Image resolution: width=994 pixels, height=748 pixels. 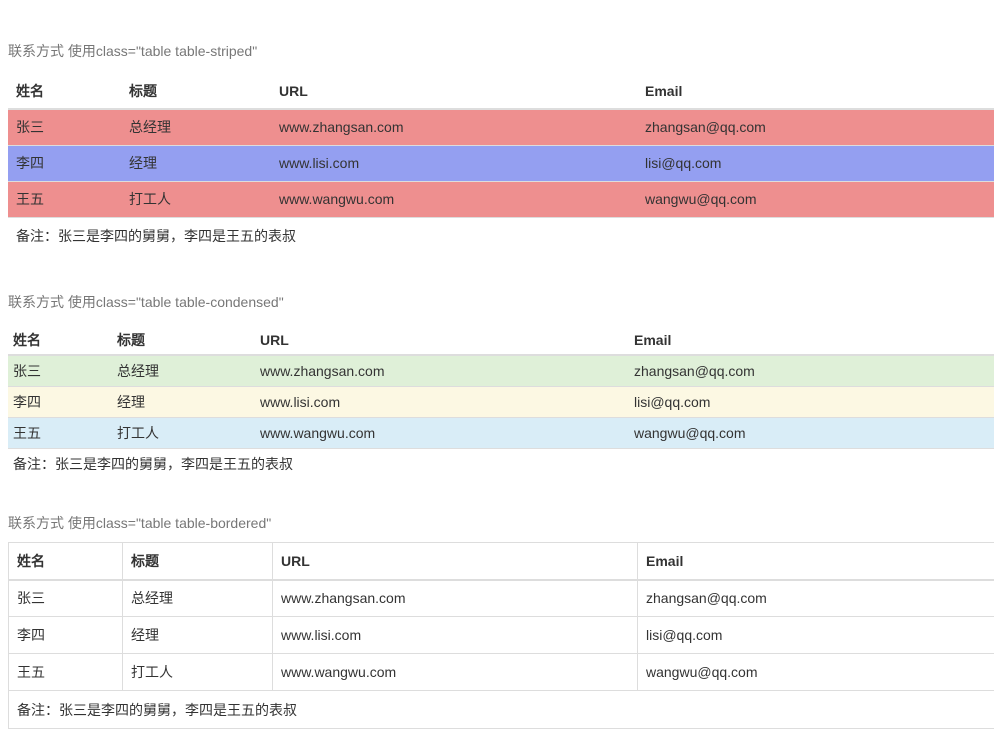 What do you see at coordinates (140, 523) in the screenshot?
I see `table-caption: 联系方式 使用class="table table-bordered"` at bounding box center [140, 523].